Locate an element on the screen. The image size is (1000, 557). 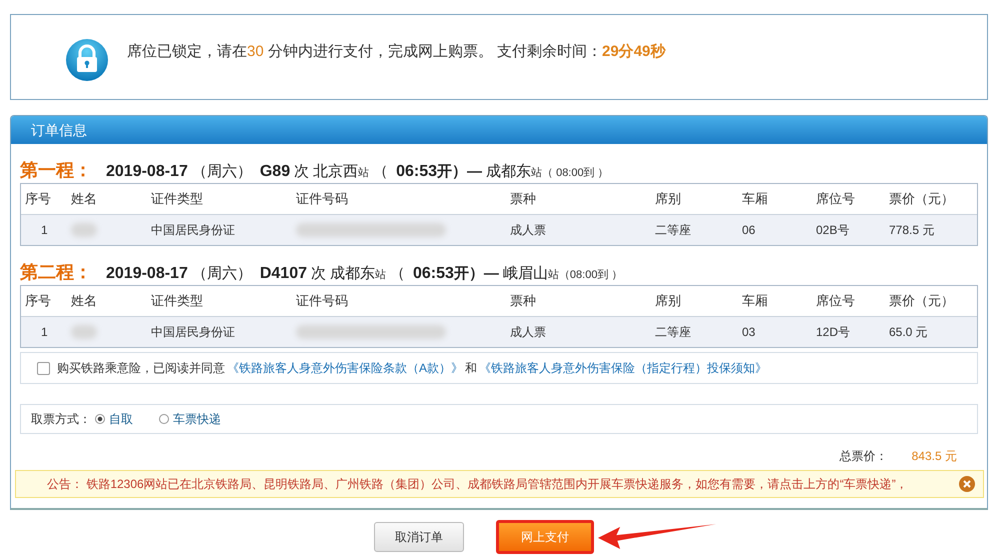
total-price: 843.5 元 is located at coordinates (934, 456).